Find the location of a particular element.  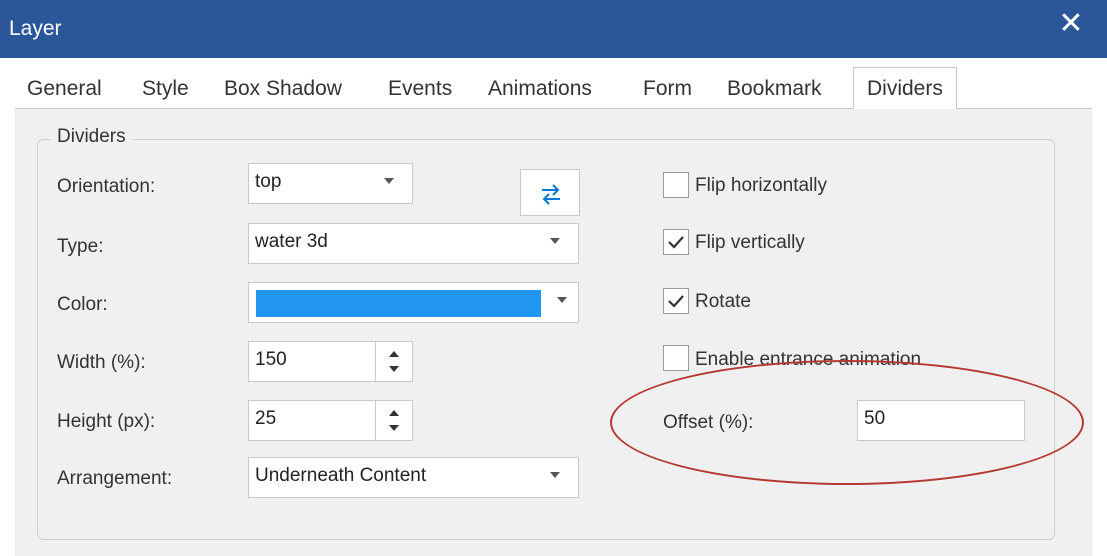

tab-animations: Animations is located at coordinates (540, 88).